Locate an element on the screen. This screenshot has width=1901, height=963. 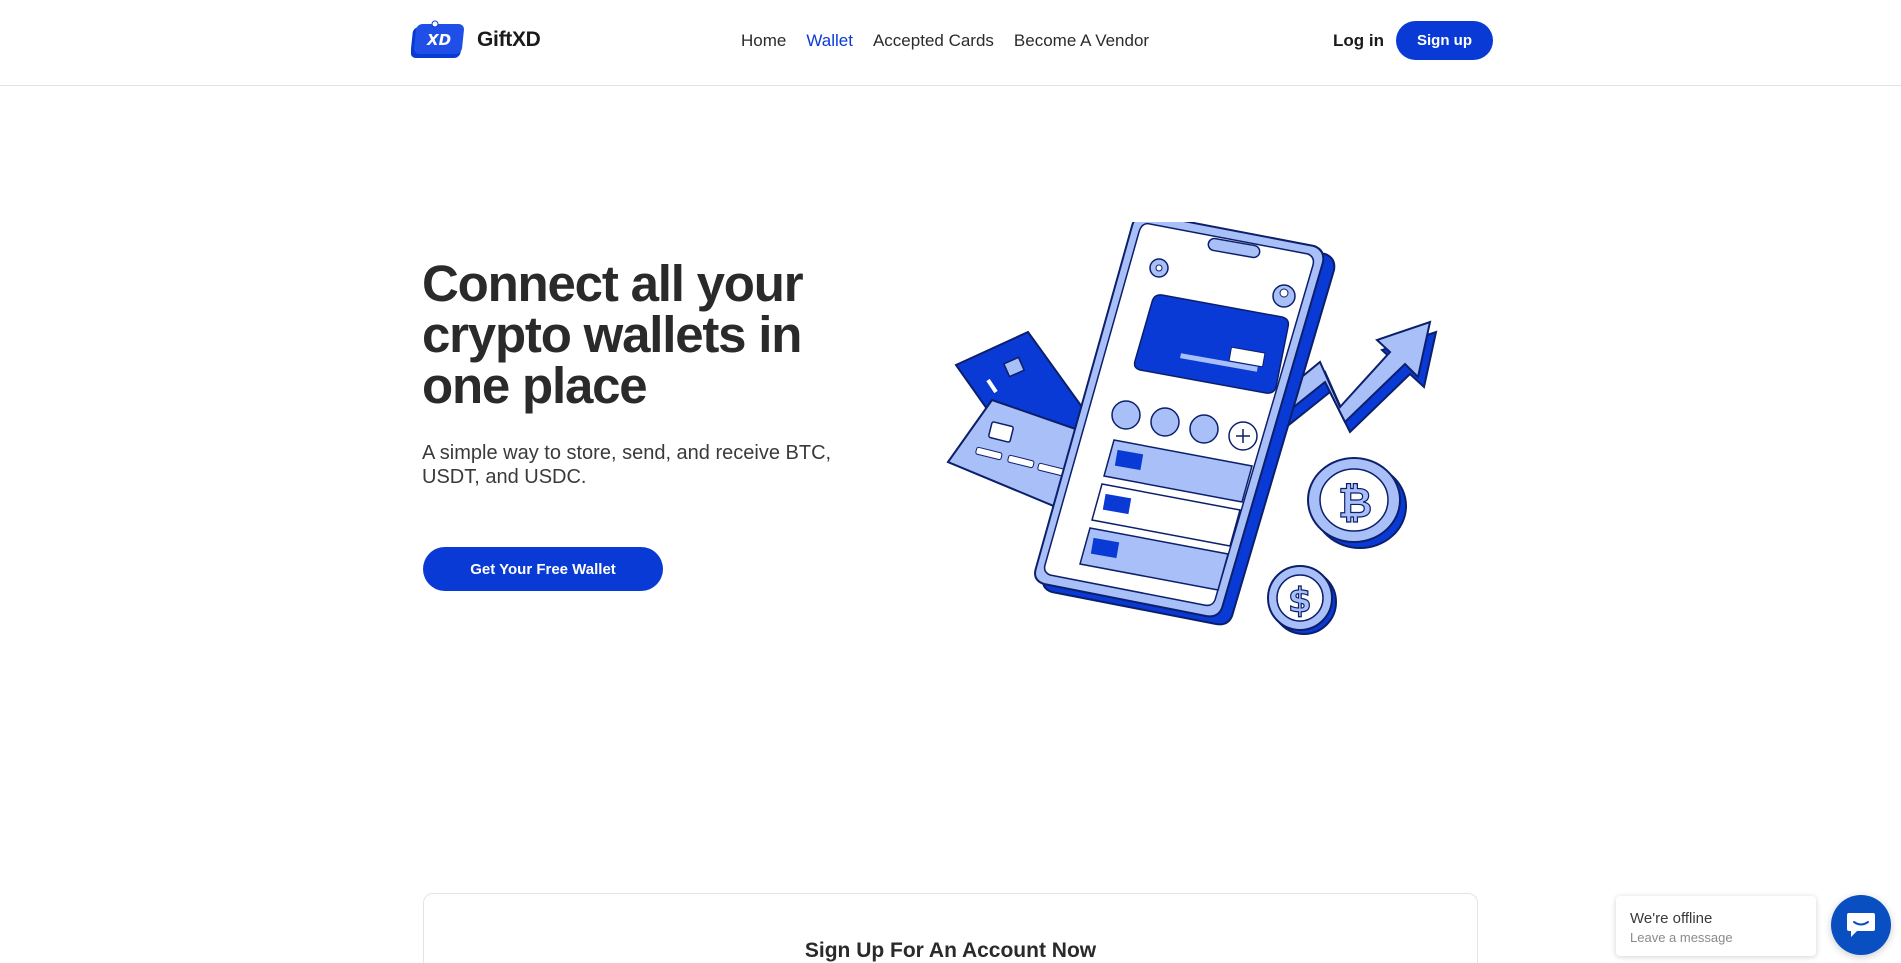
dollar-coin-icon: $ is located at coordinates (1302, 600).